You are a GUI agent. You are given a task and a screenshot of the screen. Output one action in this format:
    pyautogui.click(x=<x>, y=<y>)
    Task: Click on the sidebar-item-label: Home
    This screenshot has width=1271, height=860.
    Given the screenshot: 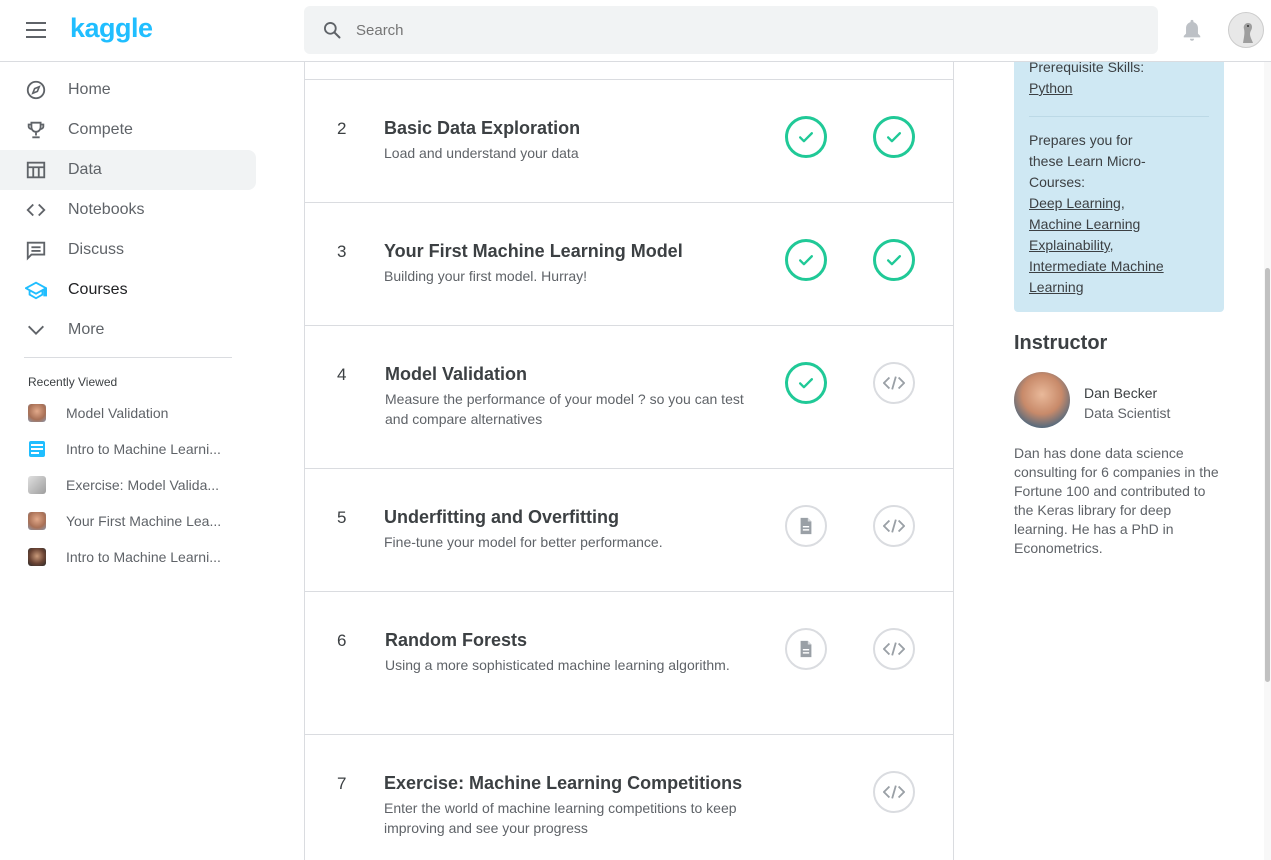 What is the action you would take?
    pyautogui.click(x=89, y=89)
    